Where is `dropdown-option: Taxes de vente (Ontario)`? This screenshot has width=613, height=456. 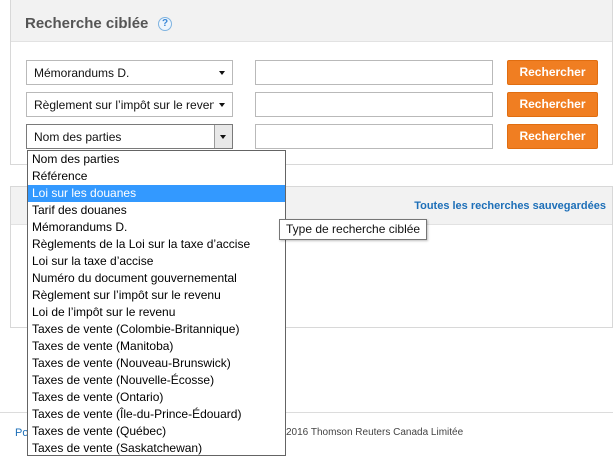
dropdown-option: Taxes de vente (Ontario) is located at coordinates (156, 397).